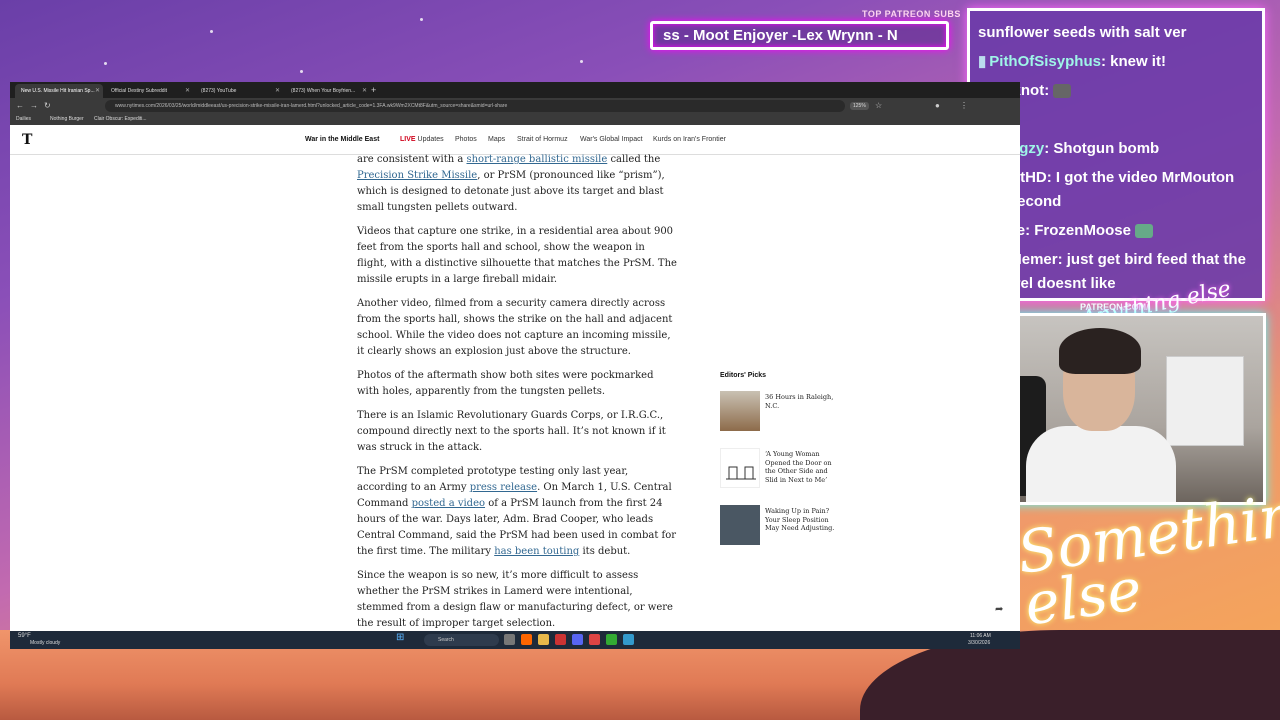 The height and width of the screenshot is (720, 1280). I want to click on tab-reddit: Official Destiny Subreddit ✕, so click(149, 91).